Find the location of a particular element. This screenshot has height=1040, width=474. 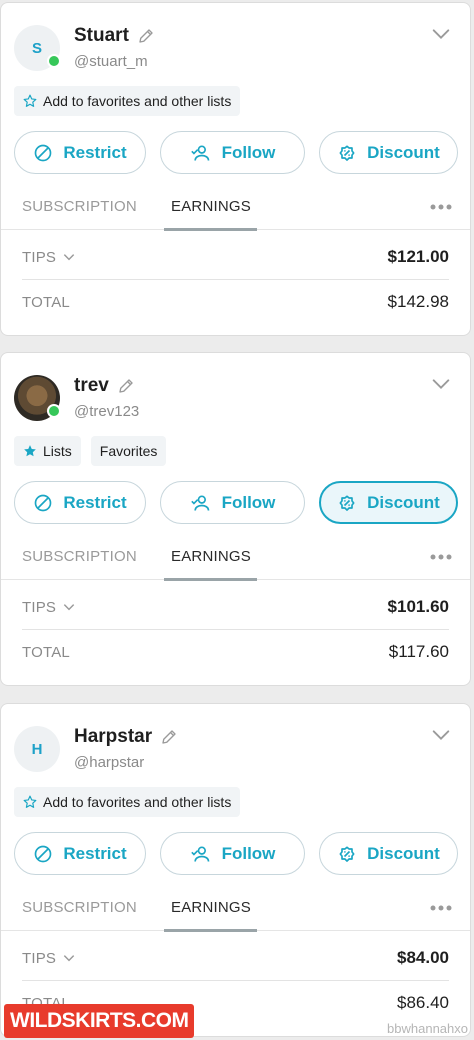

avatar: H is located at coordinates (37, 749).